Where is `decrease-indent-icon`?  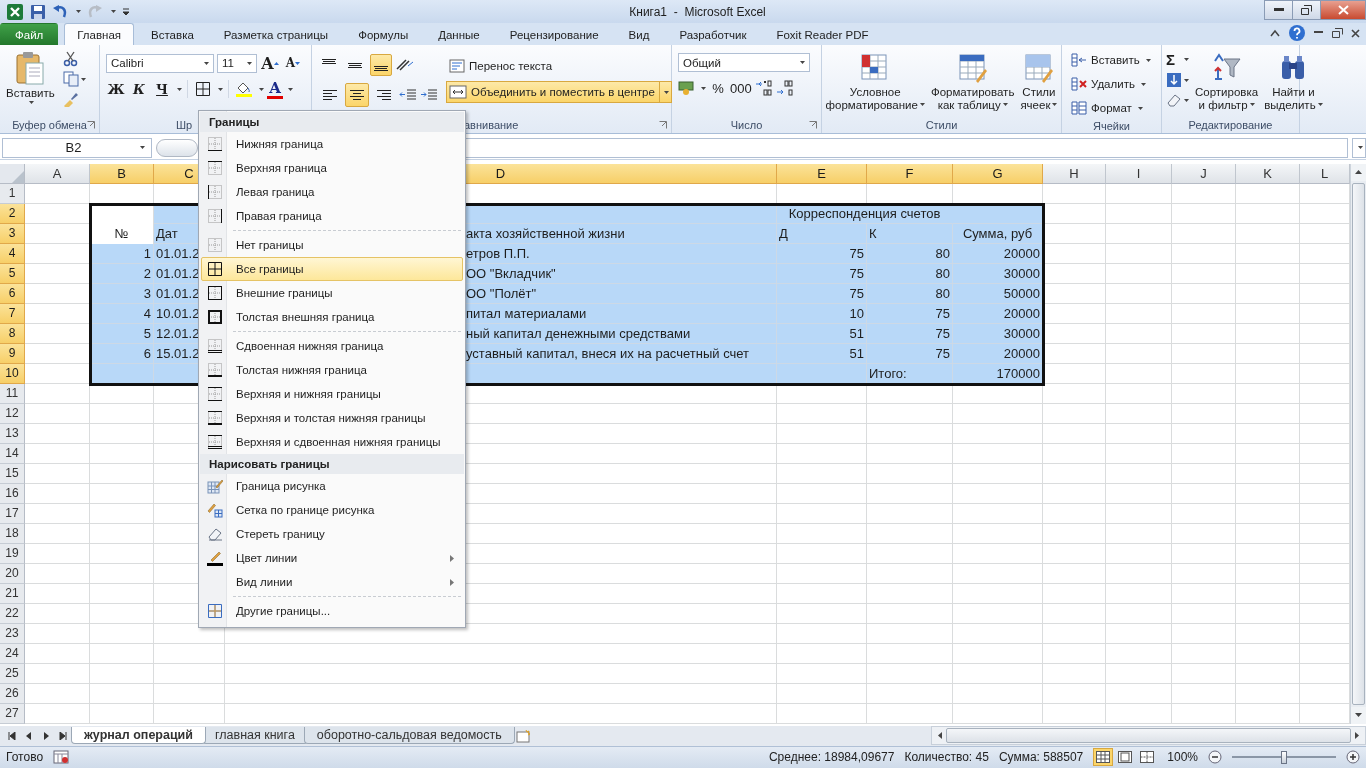
decrease-indent-icon is located at coordinates (408, 95).